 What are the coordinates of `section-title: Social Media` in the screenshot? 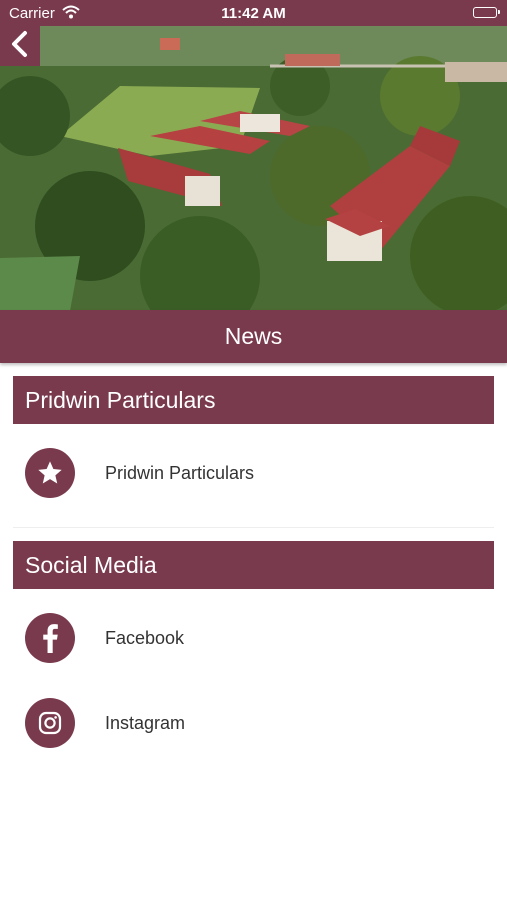 It's located at (91, 564).